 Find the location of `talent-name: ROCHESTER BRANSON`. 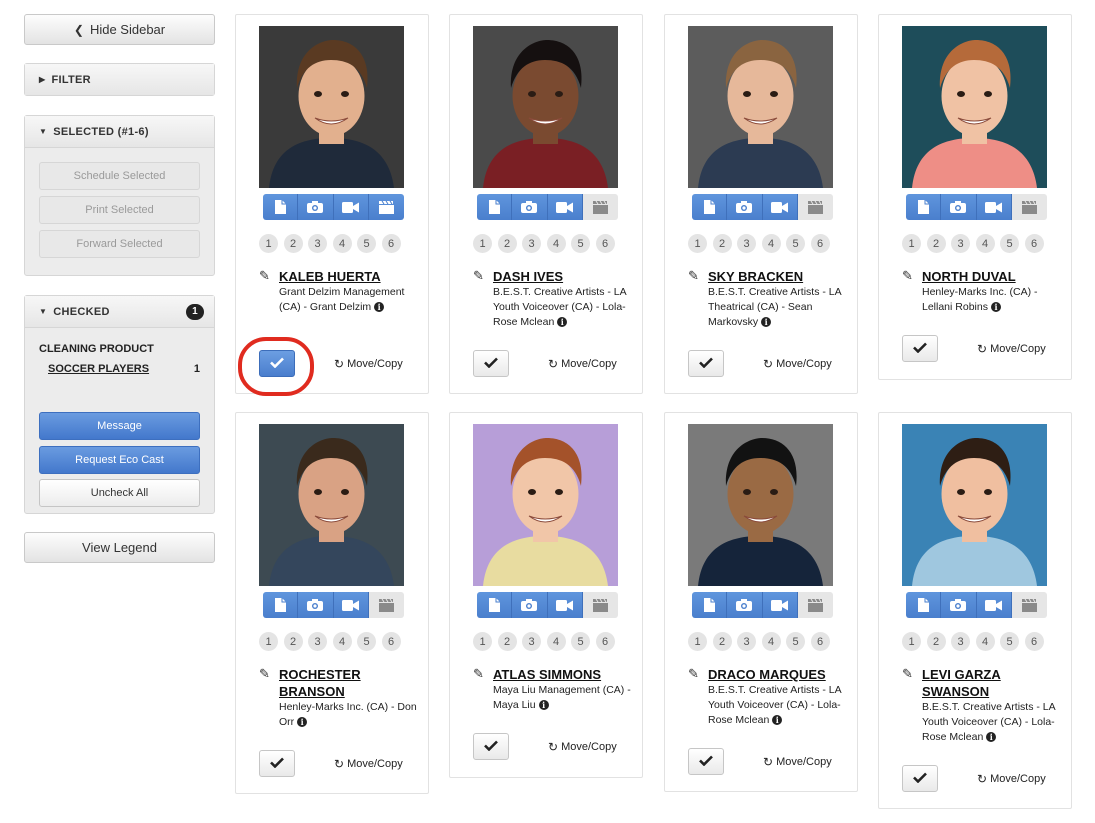

talent-name: ROCHESTER BRANSON is located at coordinates (349, 683).